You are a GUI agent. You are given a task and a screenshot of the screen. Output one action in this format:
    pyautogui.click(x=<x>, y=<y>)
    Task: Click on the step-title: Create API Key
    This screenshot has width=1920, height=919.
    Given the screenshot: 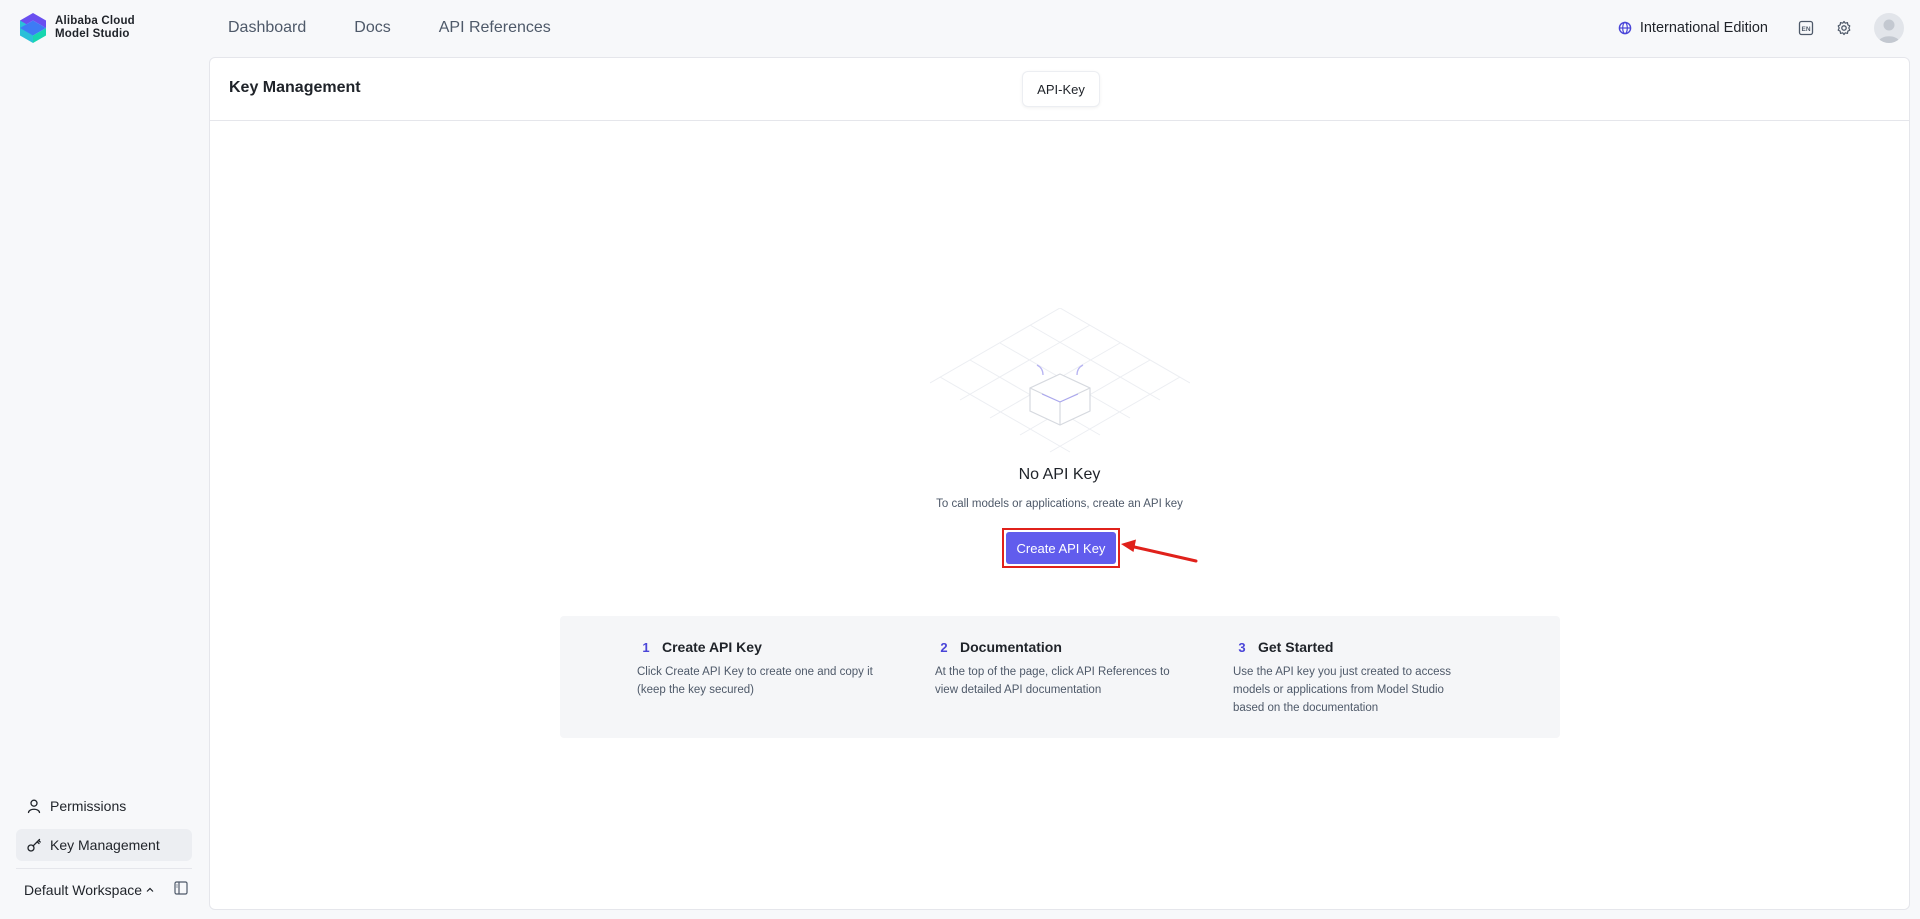 What is the action you would take?
    pyautogui.click(x=712, y=647)
    